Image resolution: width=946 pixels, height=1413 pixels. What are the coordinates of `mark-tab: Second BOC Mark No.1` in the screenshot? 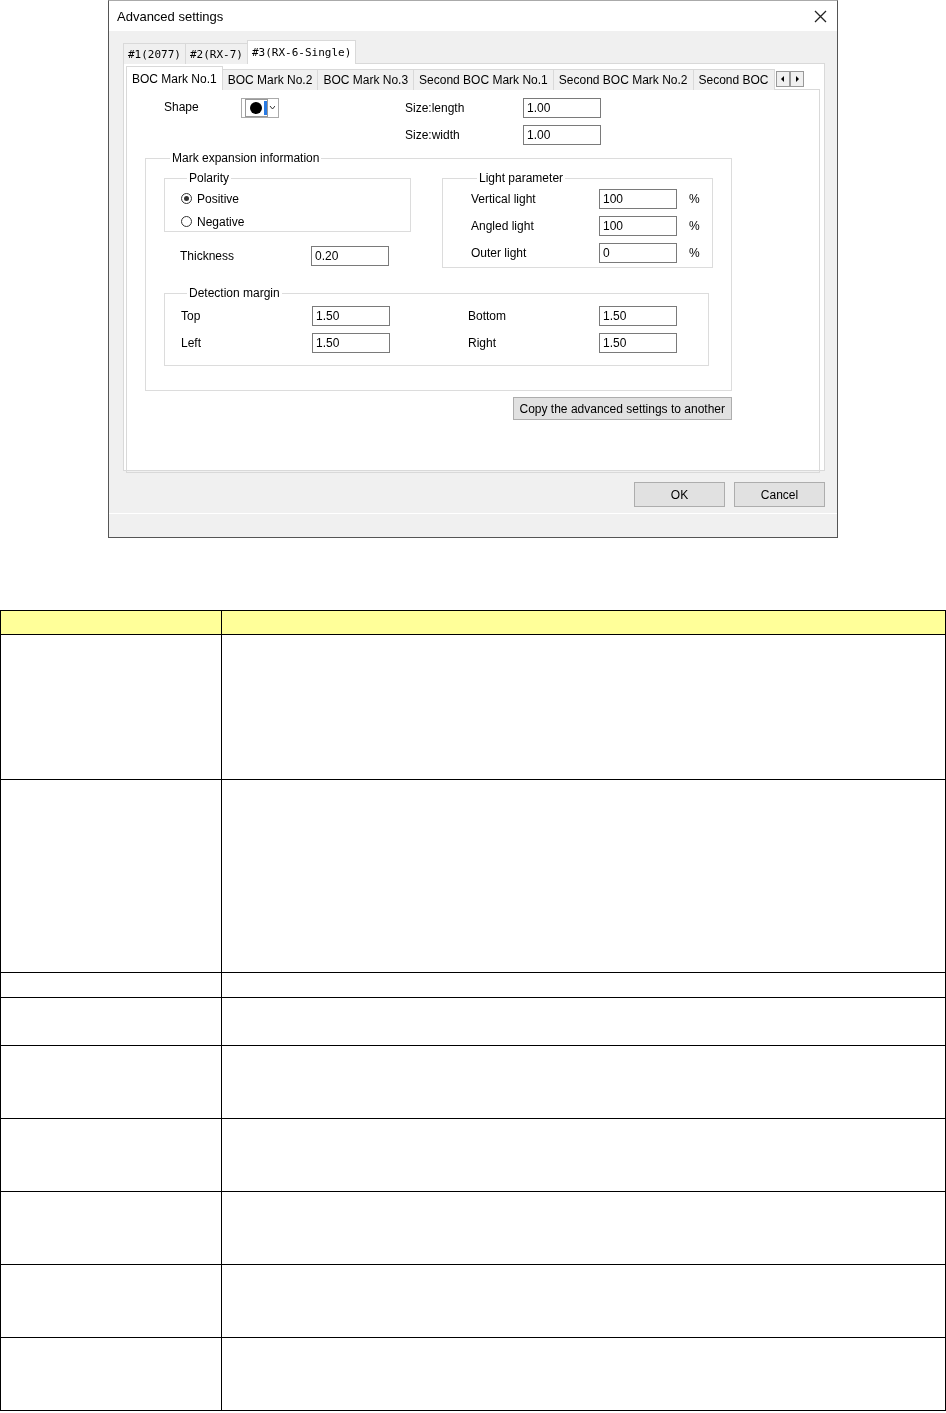 It's located at (483, 79).